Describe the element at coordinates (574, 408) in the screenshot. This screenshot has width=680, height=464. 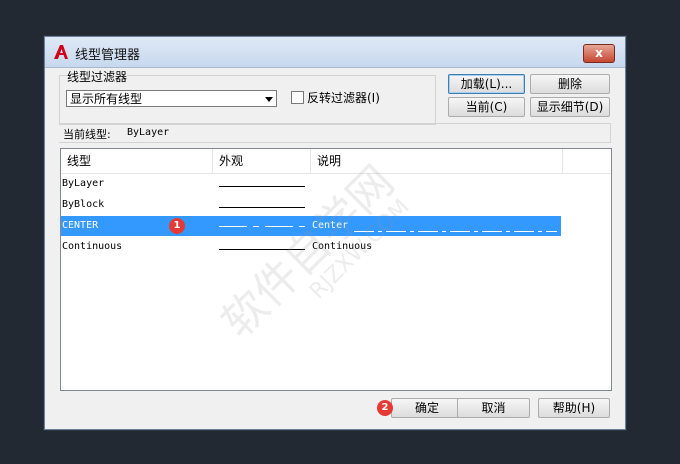
I see `help-button: 帮助(H)` at that location.